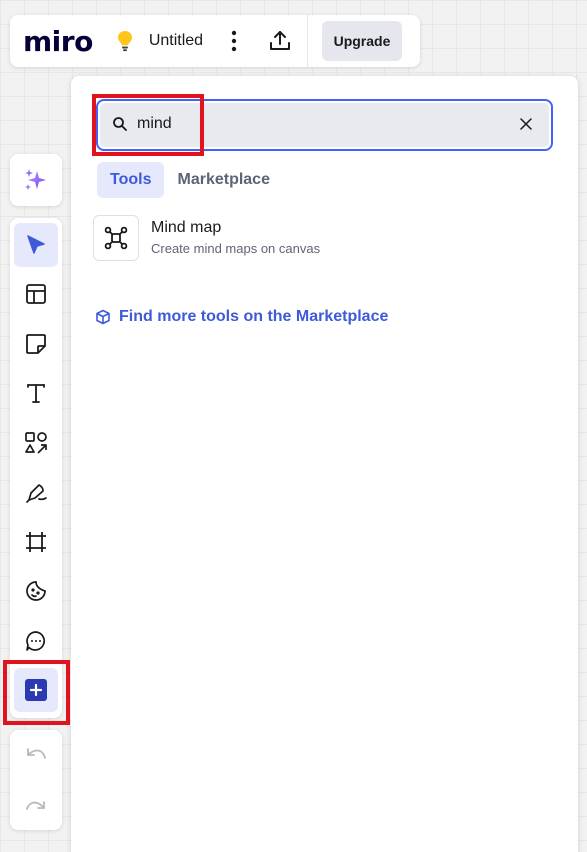 Image resolution: width=587 pixels, height=852 pixels. I want to click on undo-button, so click(36, 756).